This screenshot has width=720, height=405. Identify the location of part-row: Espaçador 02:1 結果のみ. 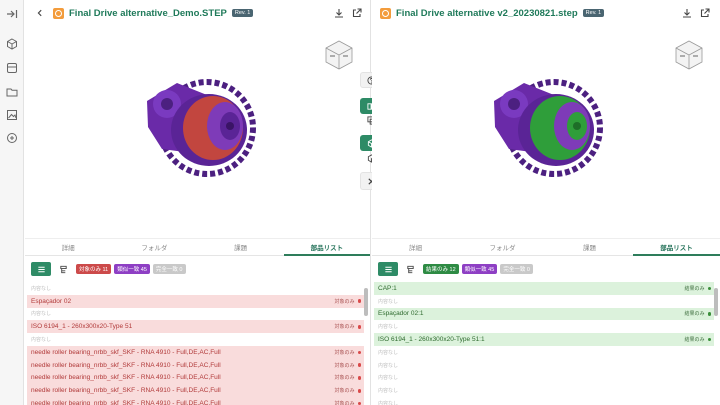
(544, 314).